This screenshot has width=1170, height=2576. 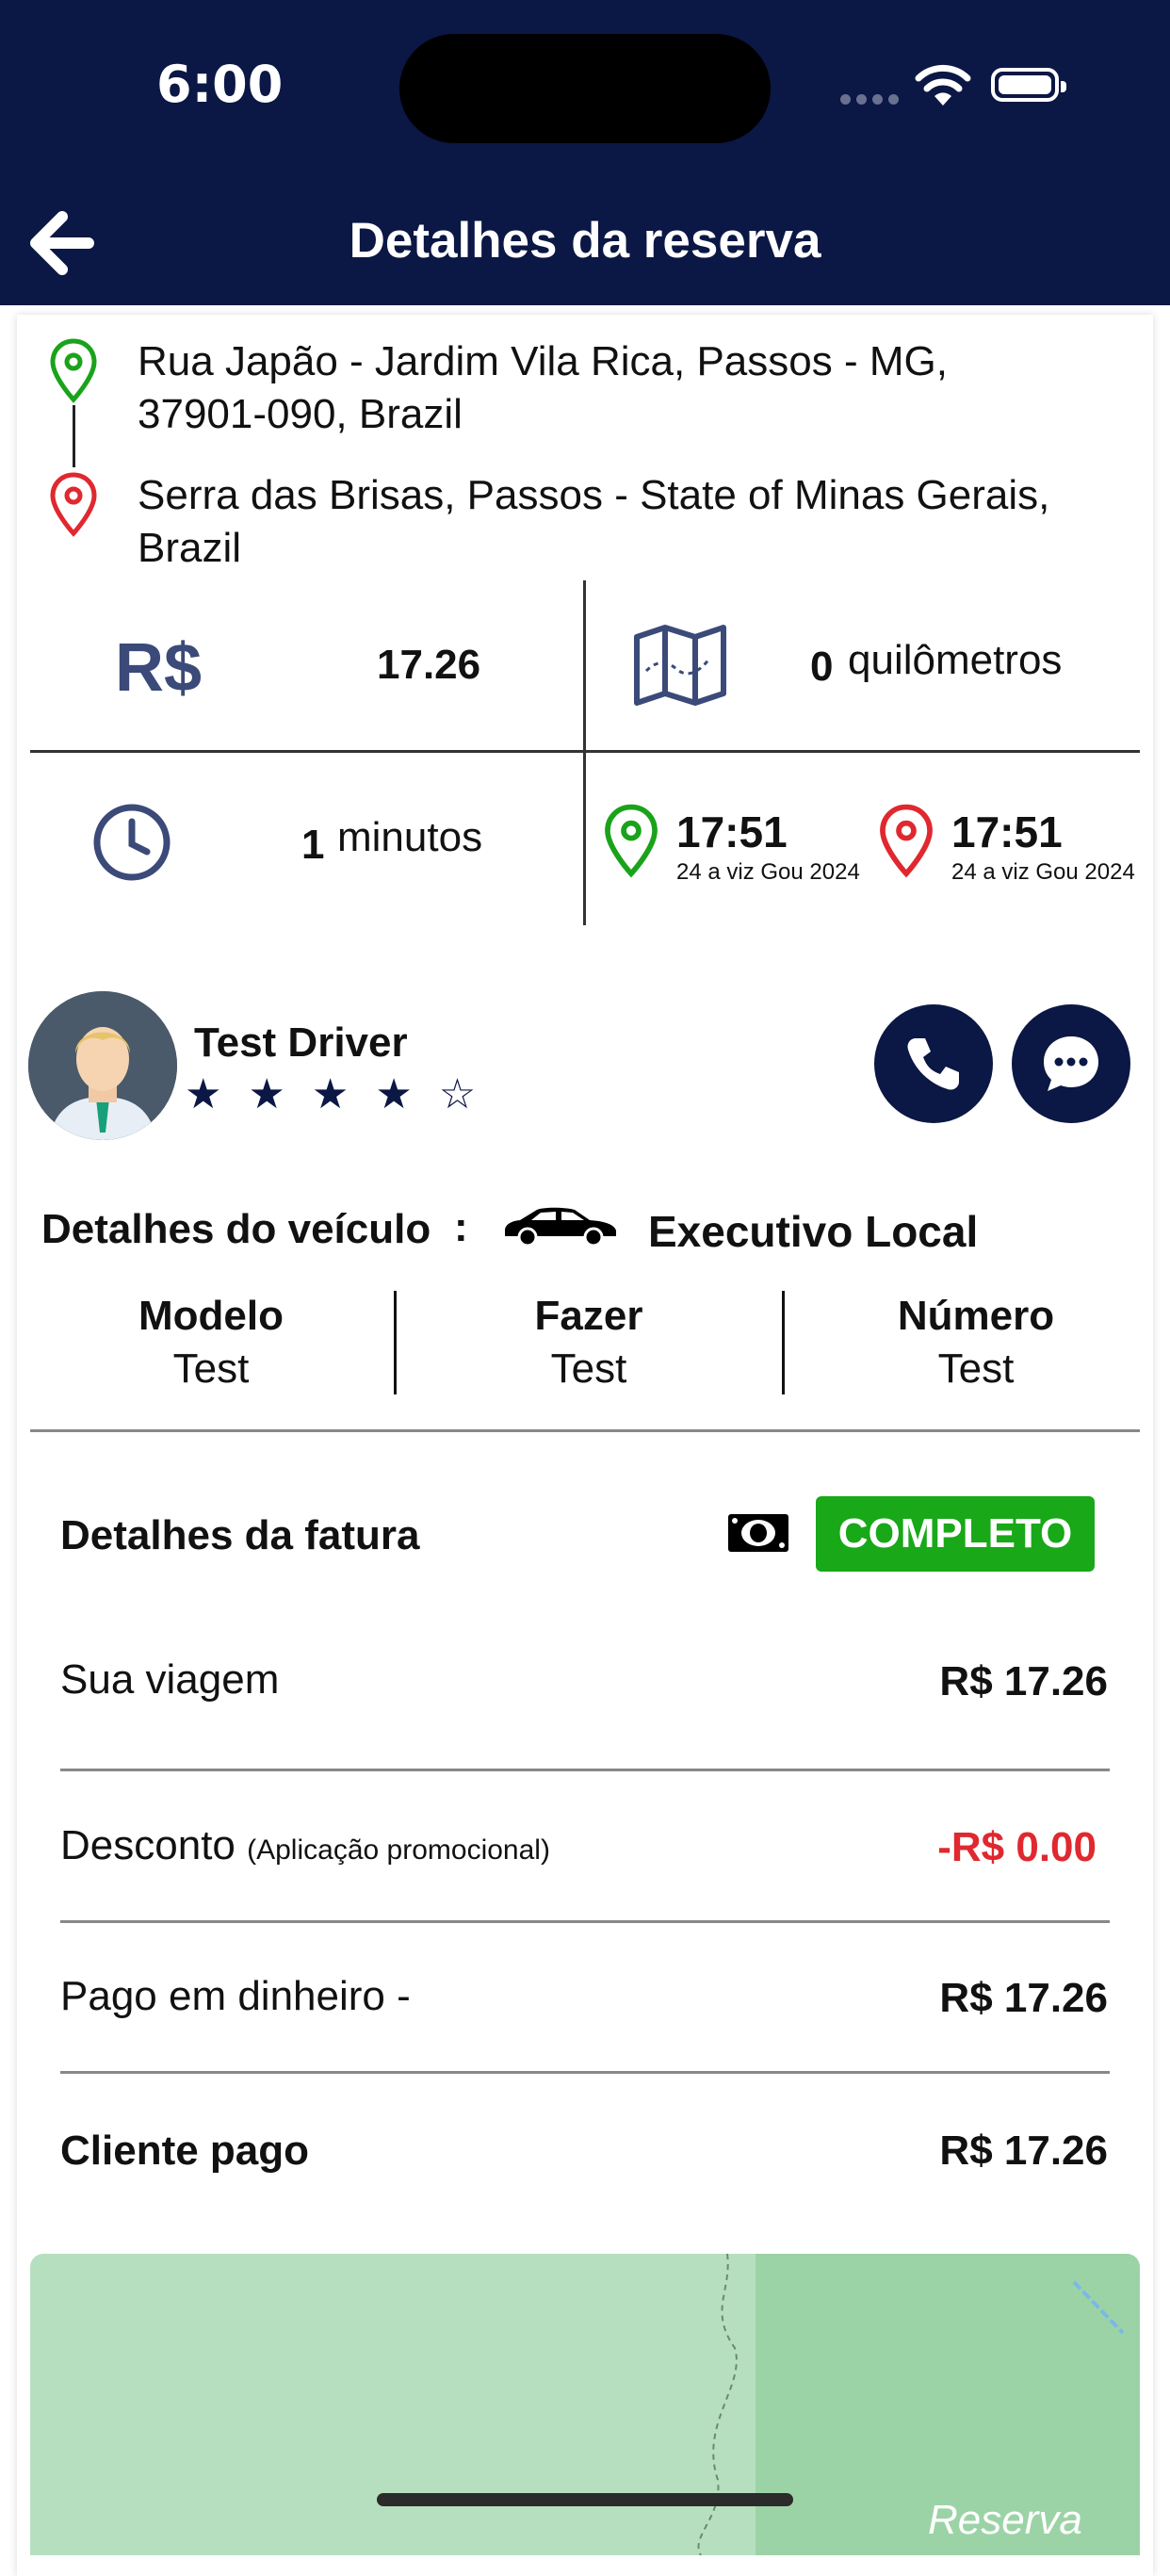 I want to click on phone-icon, so click(x=933, y=1064).